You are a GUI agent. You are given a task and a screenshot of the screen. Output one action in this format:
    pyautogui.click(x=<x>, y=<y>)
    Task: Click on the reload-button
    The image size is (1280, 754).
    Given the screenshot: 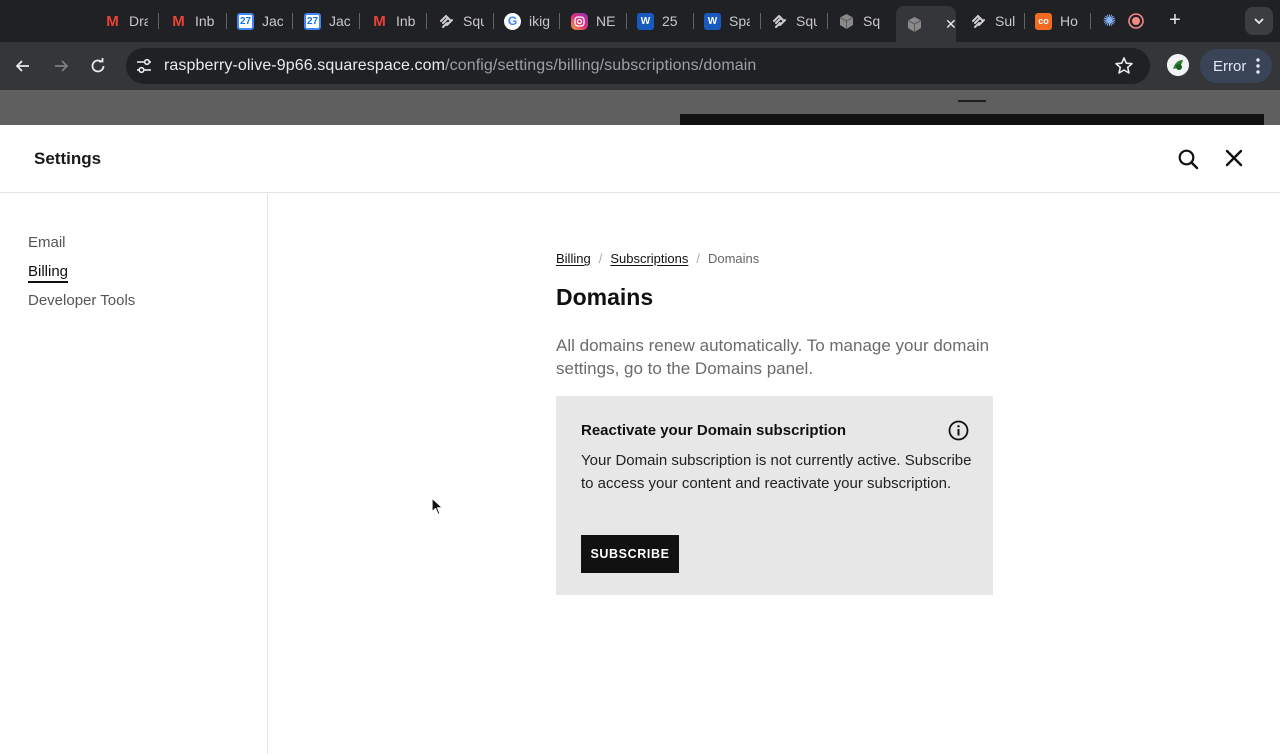 What is the action you would take?
    pyautogui.click(x=98, y=66)
    